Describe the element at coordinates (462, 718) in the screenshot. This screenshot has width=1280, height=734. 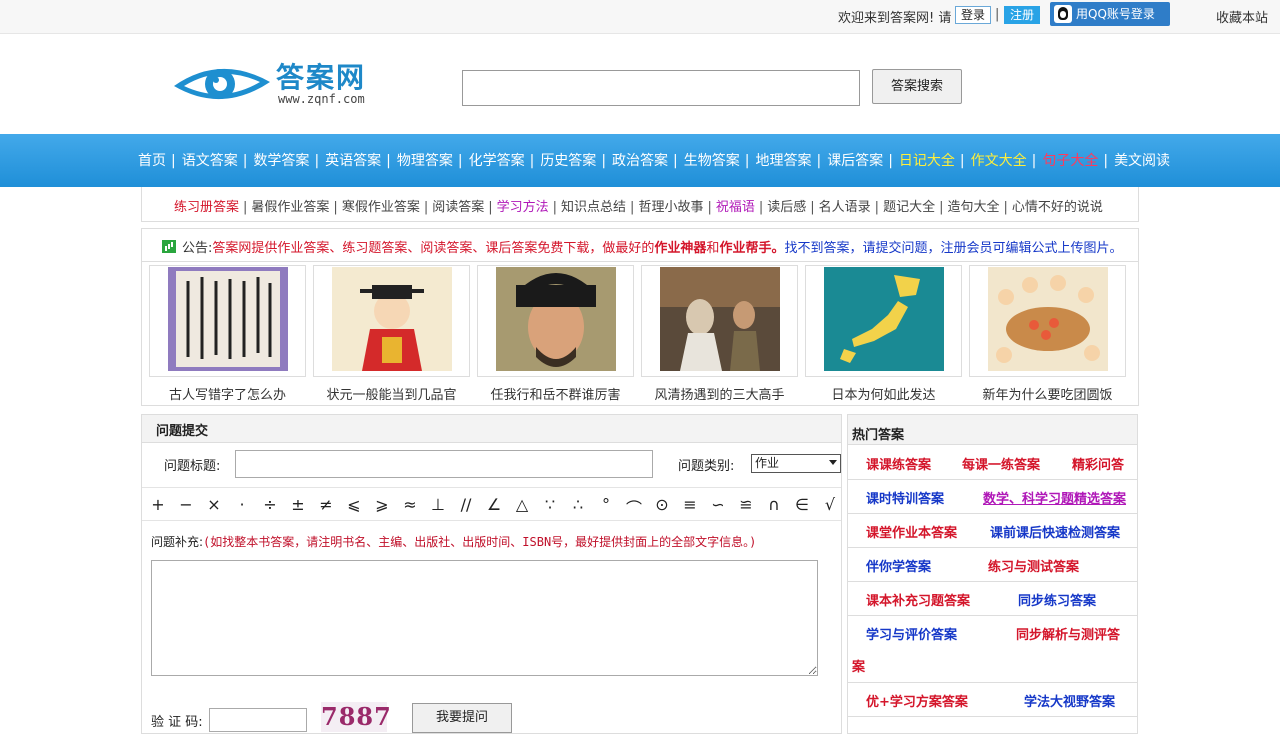
I see `submit-question-button: 我要提问` at that location.